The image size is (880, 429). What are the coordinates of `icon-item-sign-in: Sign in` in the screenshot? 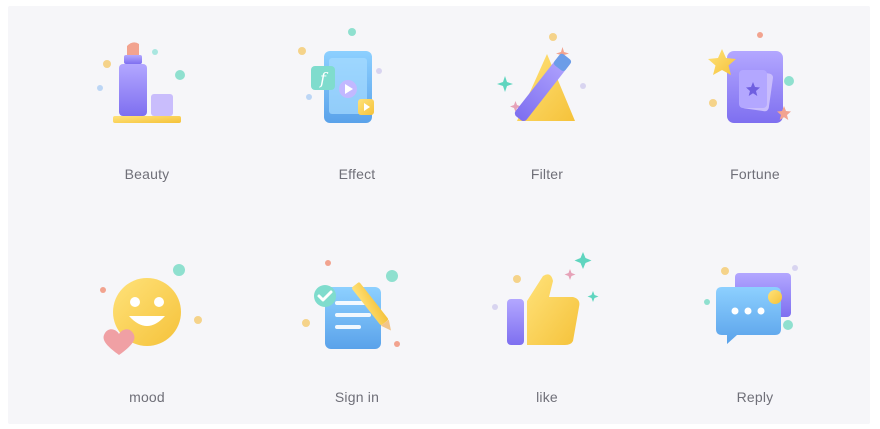 It's located at (357, 334).